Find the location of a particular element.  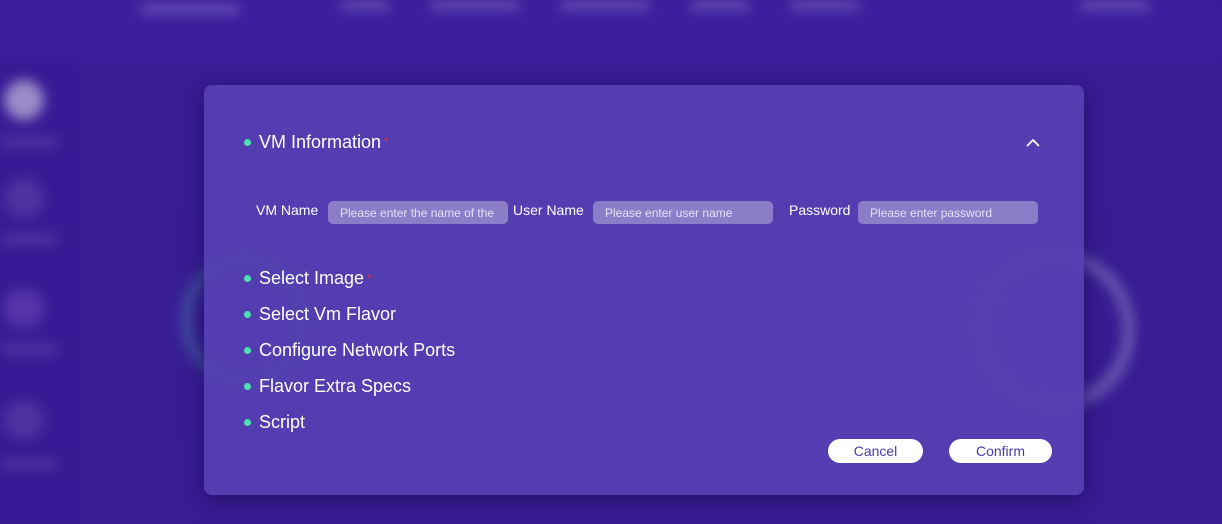

section-flavor-extra-specs: Flavor Extra Specs is located at coordinates (327, 386).